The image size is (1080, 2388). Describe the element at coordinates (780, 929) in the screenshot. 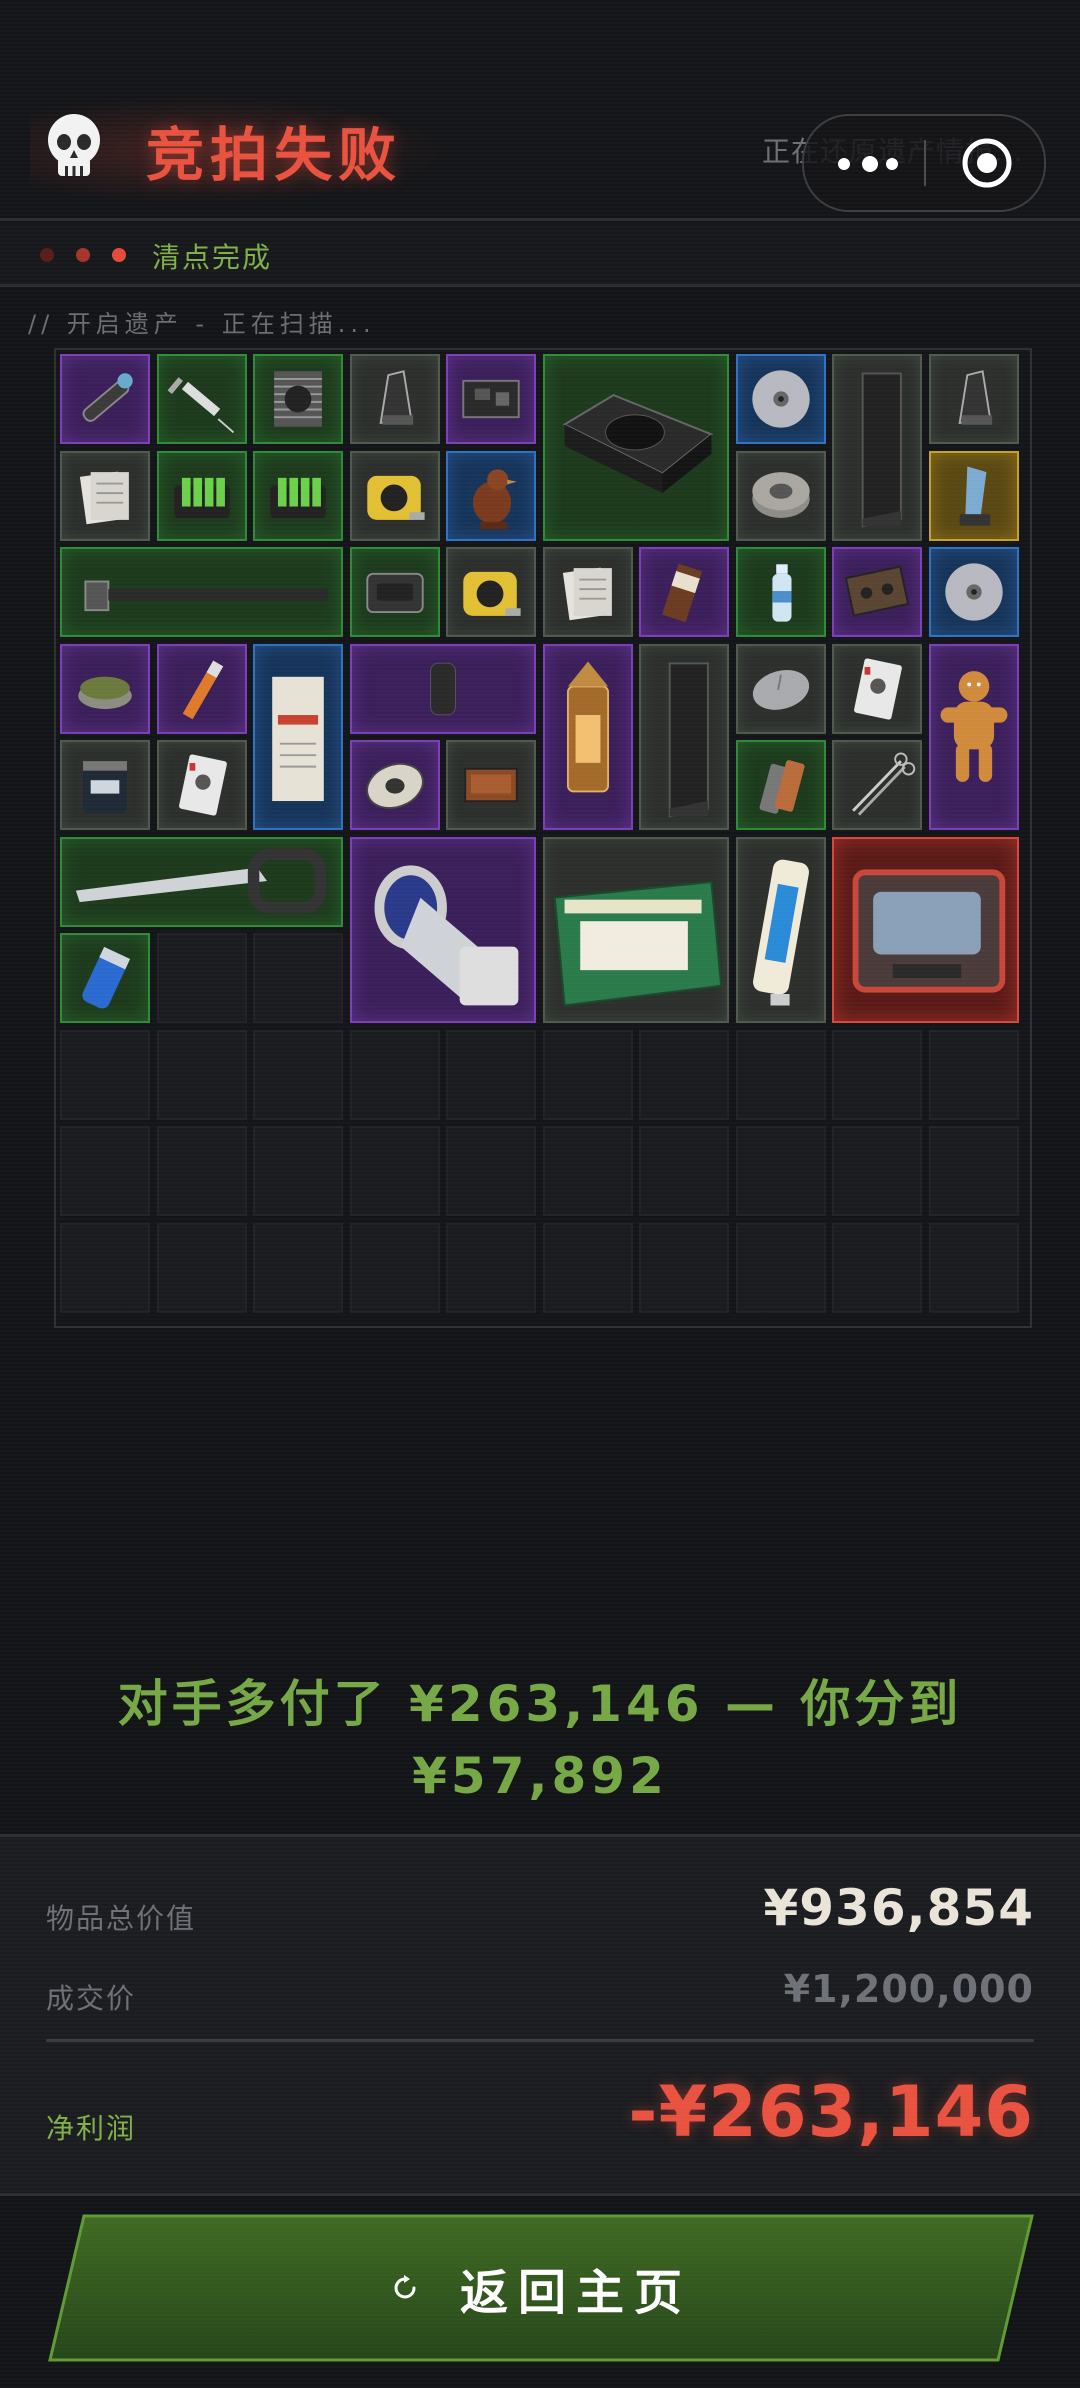

I see `inventory-item-toothpaste` at that location.